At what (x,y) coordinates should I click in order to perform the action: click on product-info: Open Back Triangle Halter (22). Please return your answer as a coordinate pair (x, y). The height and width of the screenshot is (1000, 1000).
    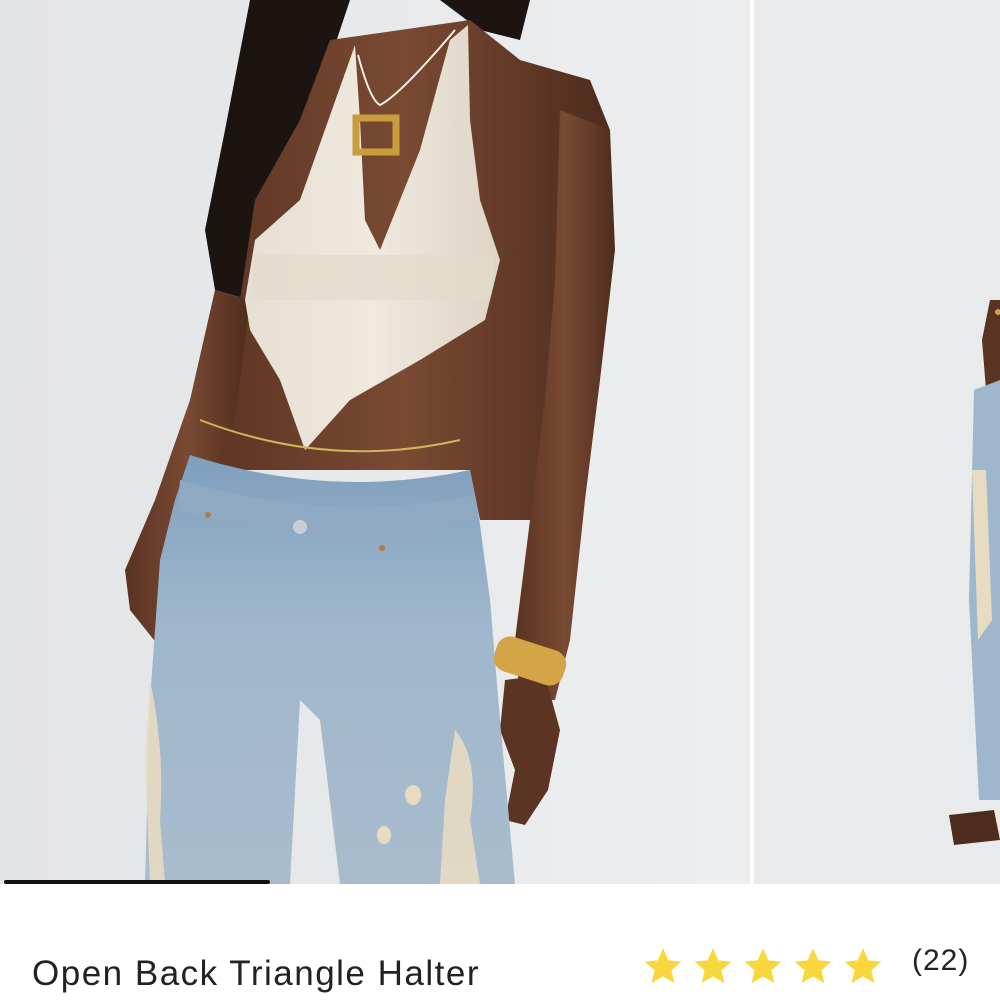
    Looking at the image, I should click on (500, 942).